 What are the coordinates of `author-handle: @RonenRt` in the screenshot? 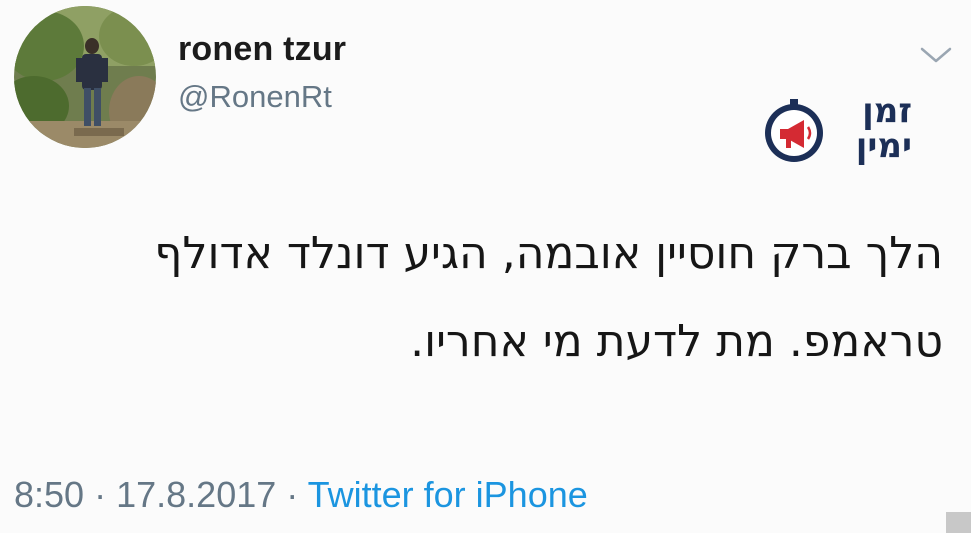 It's located at (255, 97).